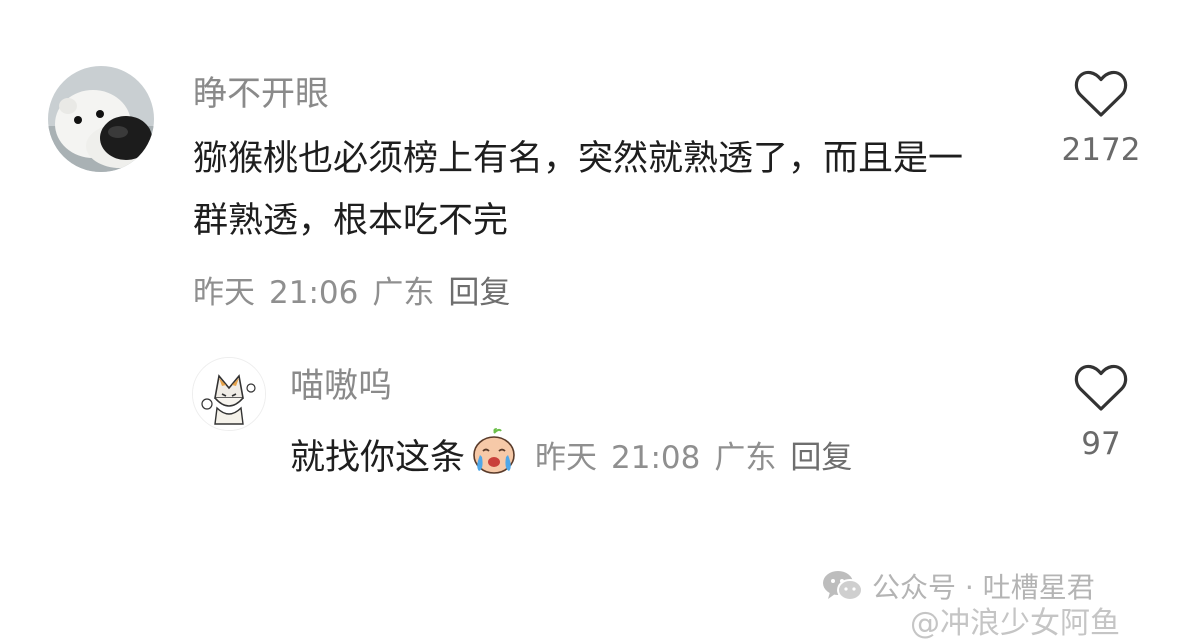  I want to click on crying-face-emoji-icon, so click(494, 454).